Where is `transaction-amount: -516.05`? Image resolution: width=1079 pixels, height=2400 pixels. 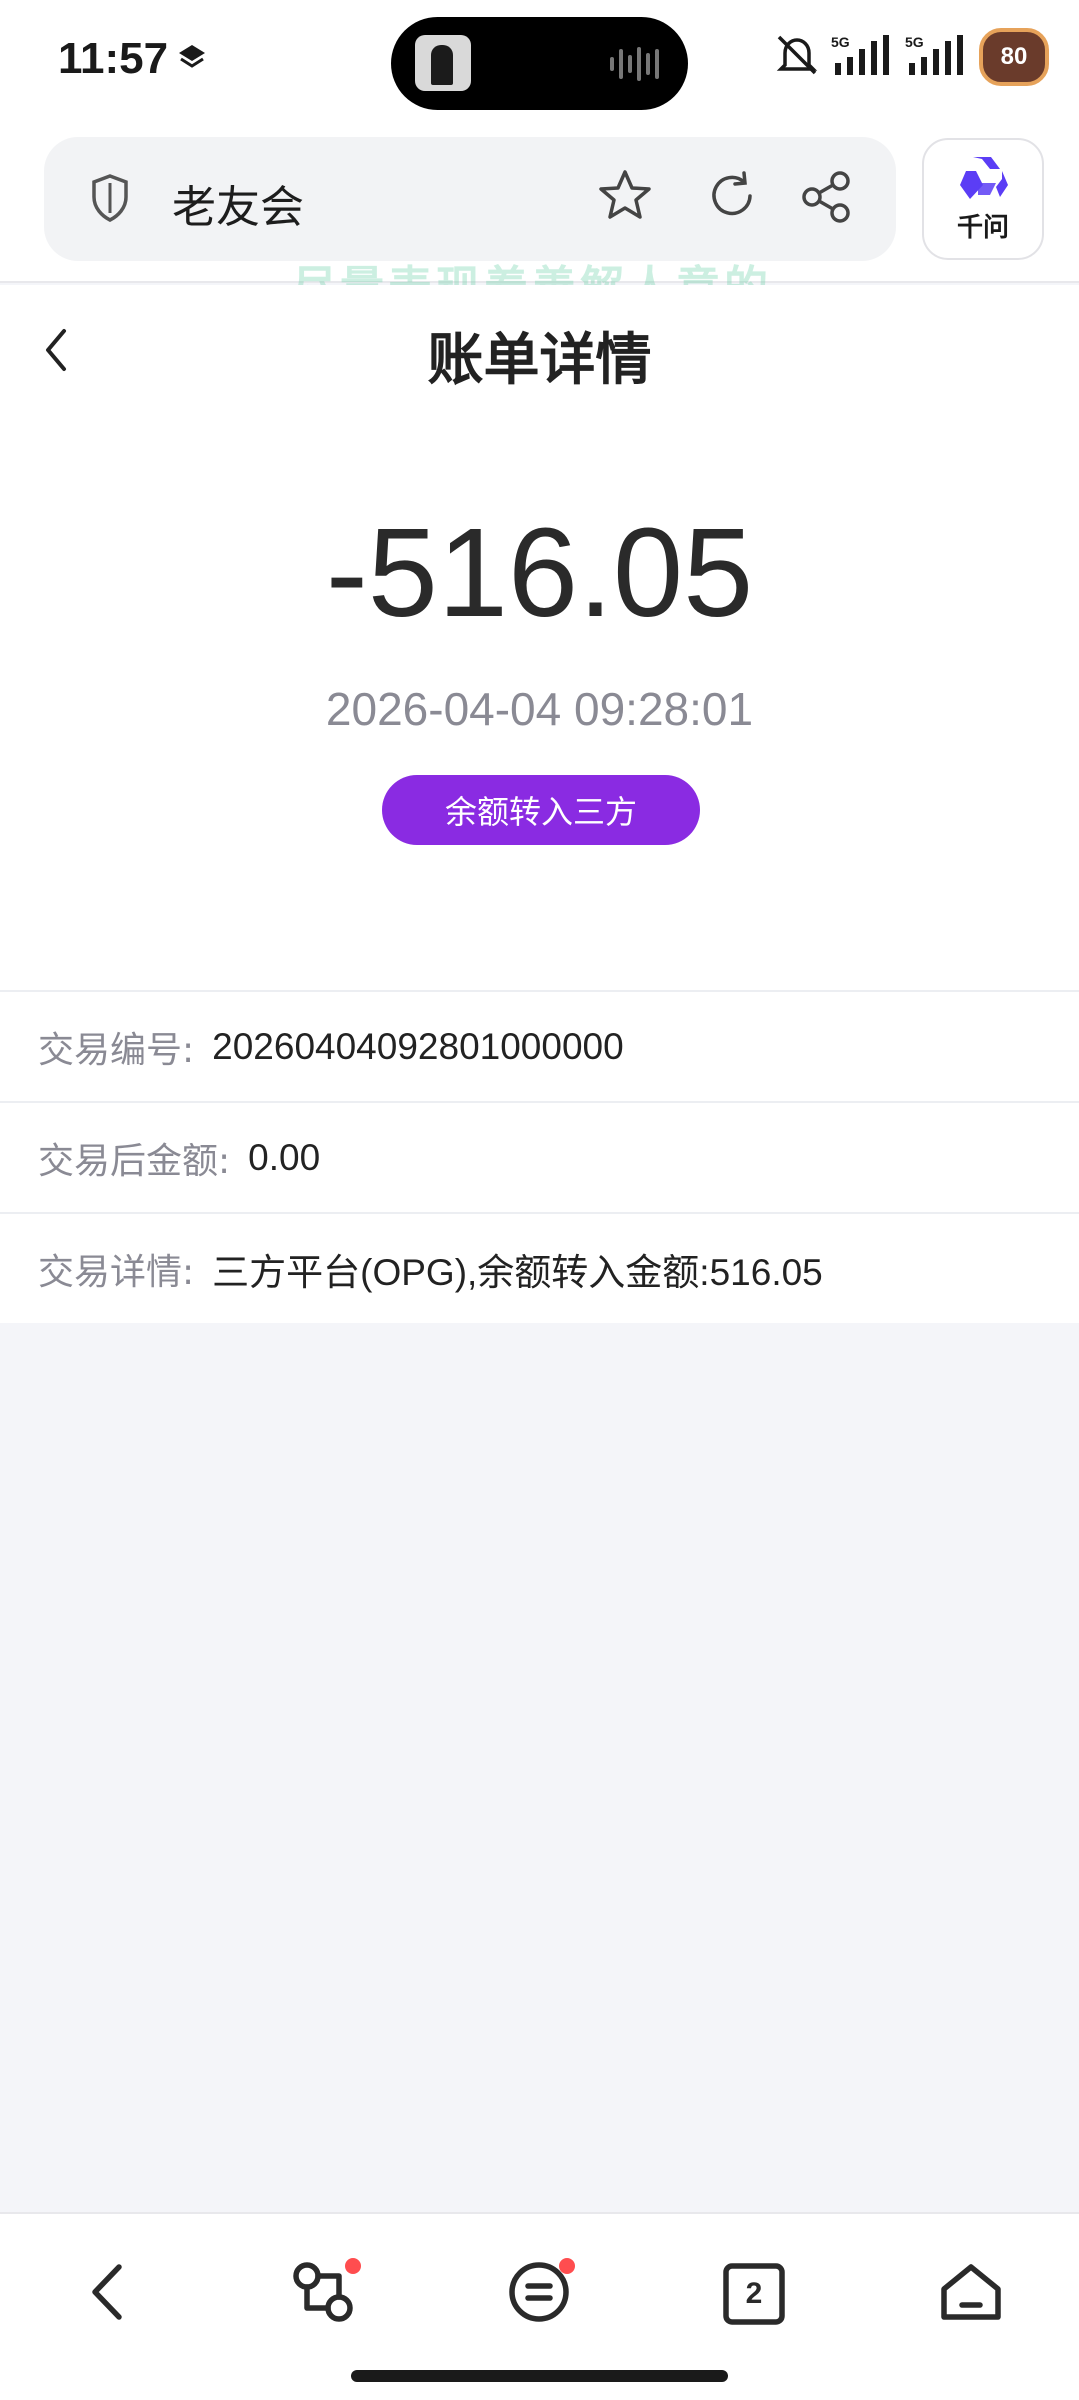
transaction-amount: -516.05 is located at coordinates (539, 572).